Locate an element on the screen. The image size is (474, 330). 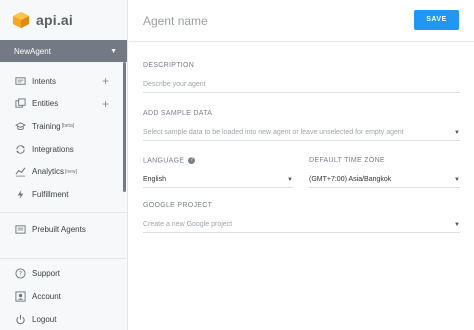
logo: api.ai is located at coordinates (63, 20).